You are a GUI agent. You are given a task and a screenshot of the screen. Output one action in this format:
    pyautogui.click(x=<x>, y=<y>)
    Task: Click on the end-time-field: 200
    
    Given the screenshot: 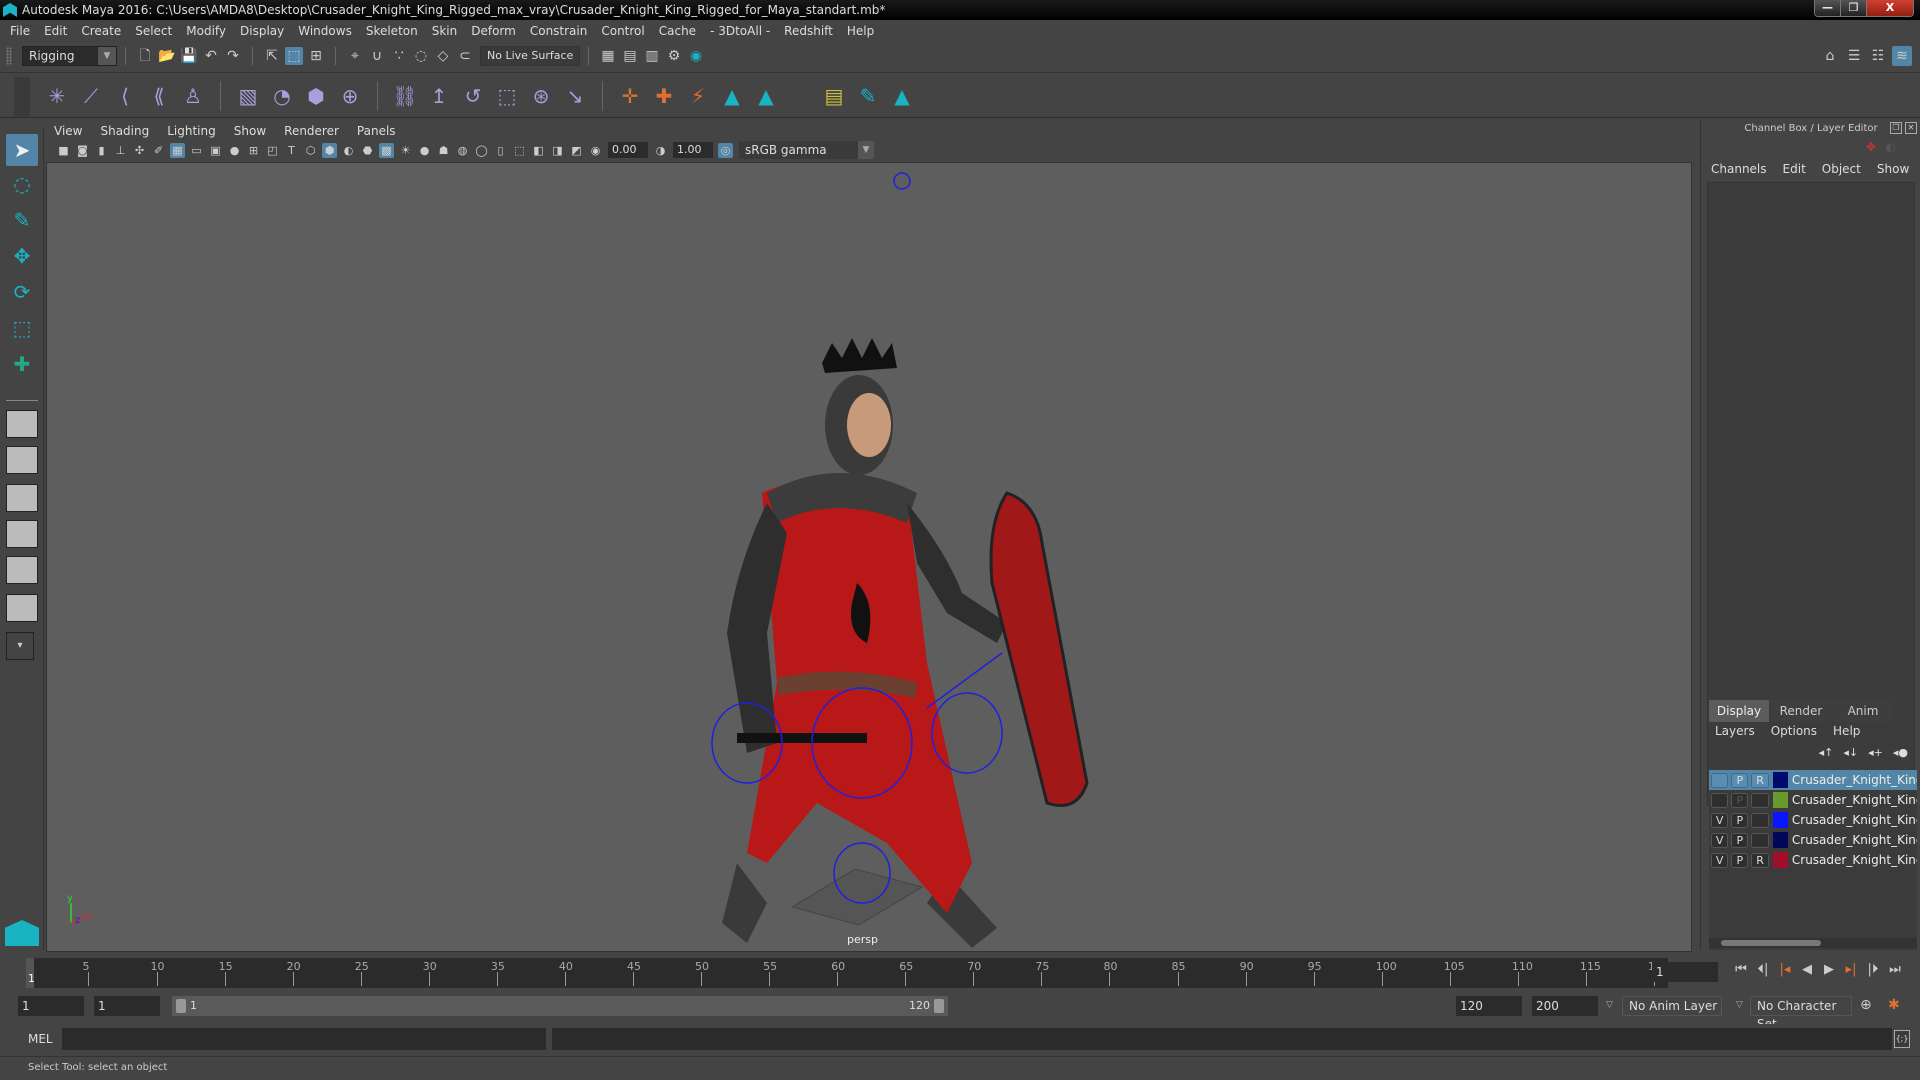 What is the action you would take?
    pyautogui.click(x=1565, y=1006)
    